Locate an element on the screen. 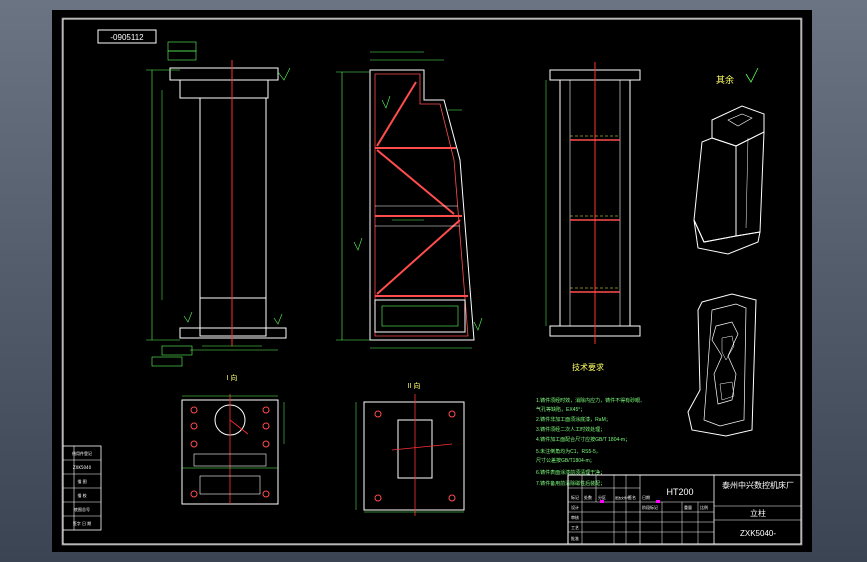  row-label: 签名 is located at coordinates (632, 497).